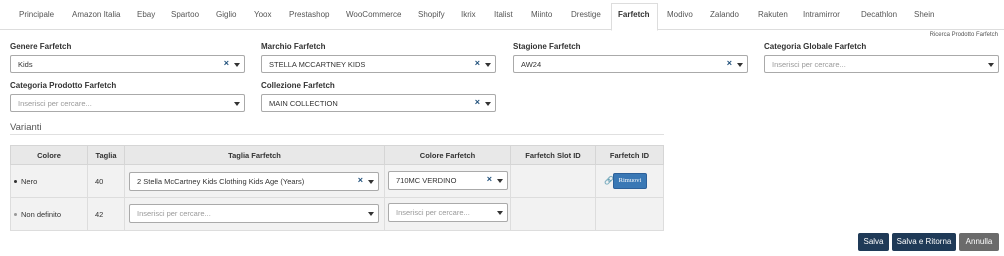 The height and width of the screenshot is (256, 1004). Describe the element at coordinates (879, 14) in the screenshot. I see `tab-decathlon: Decathlon` at that location.